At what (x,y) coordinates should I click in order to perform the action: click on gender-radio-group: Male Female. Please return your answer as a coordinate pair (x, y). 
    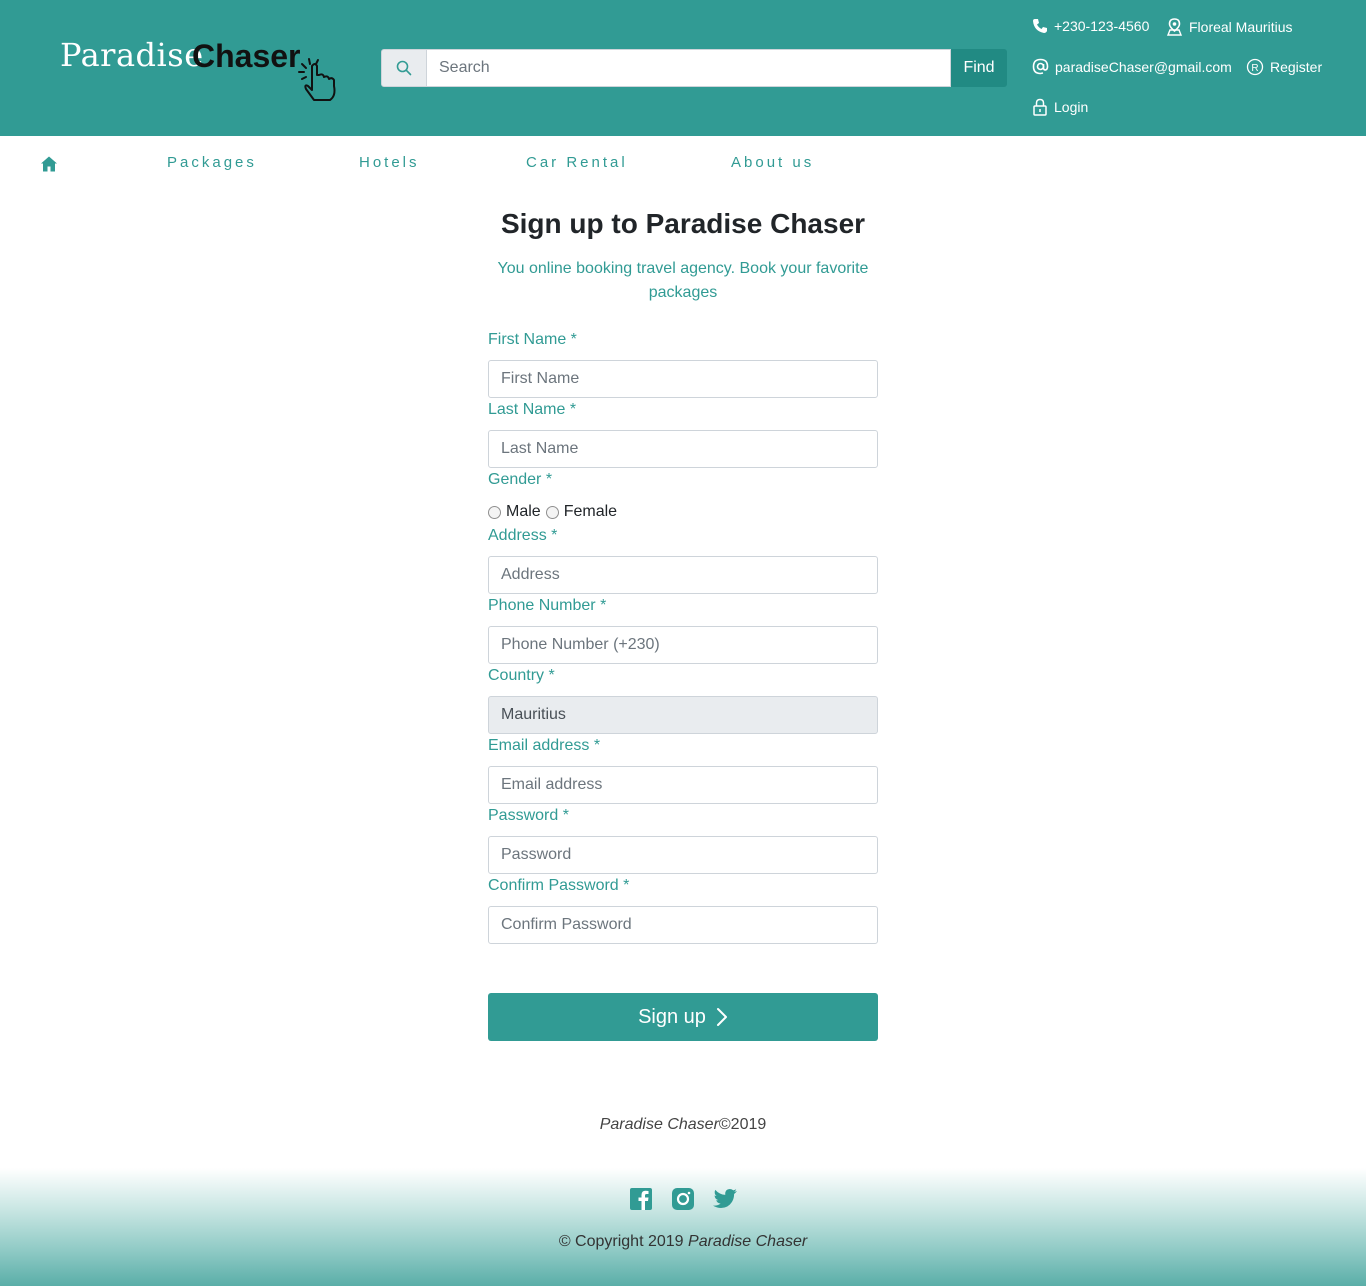
    Looking at the image, I should click on (552, 512).